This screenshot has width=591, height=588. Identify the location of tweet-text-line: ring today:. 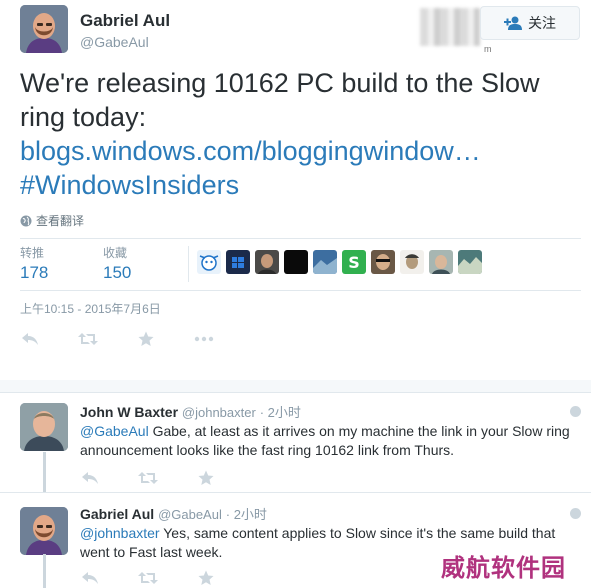
(83, 117).